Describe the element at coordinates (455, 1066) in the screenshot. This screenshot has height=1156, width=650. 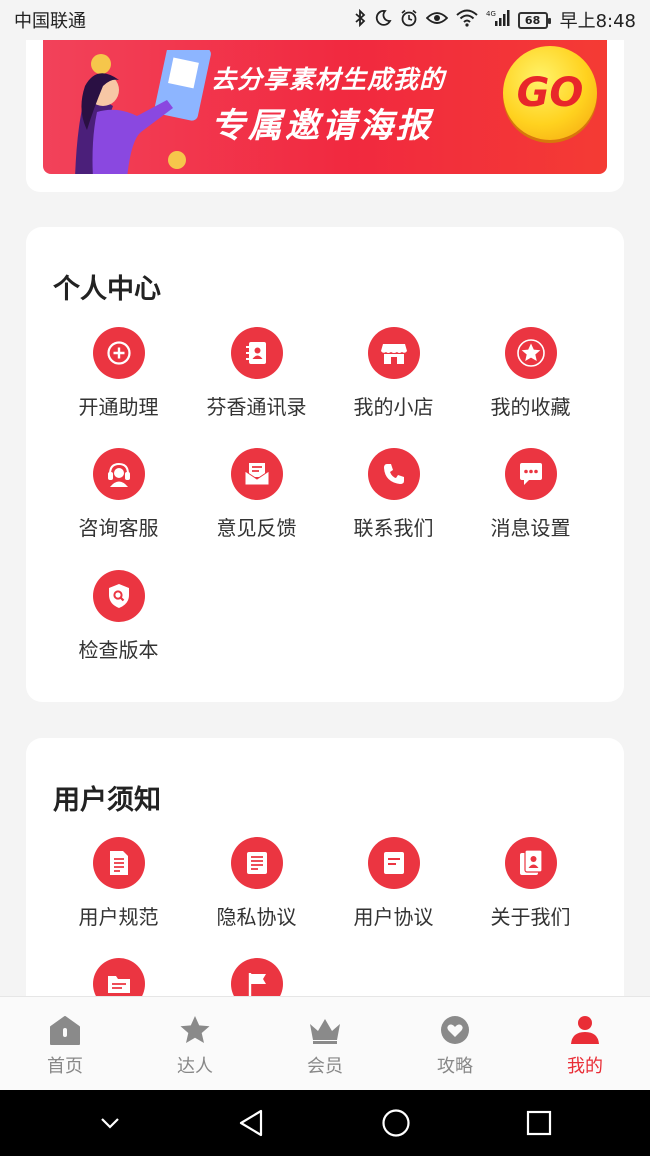
I see `tab-label: 攻略` at that location.